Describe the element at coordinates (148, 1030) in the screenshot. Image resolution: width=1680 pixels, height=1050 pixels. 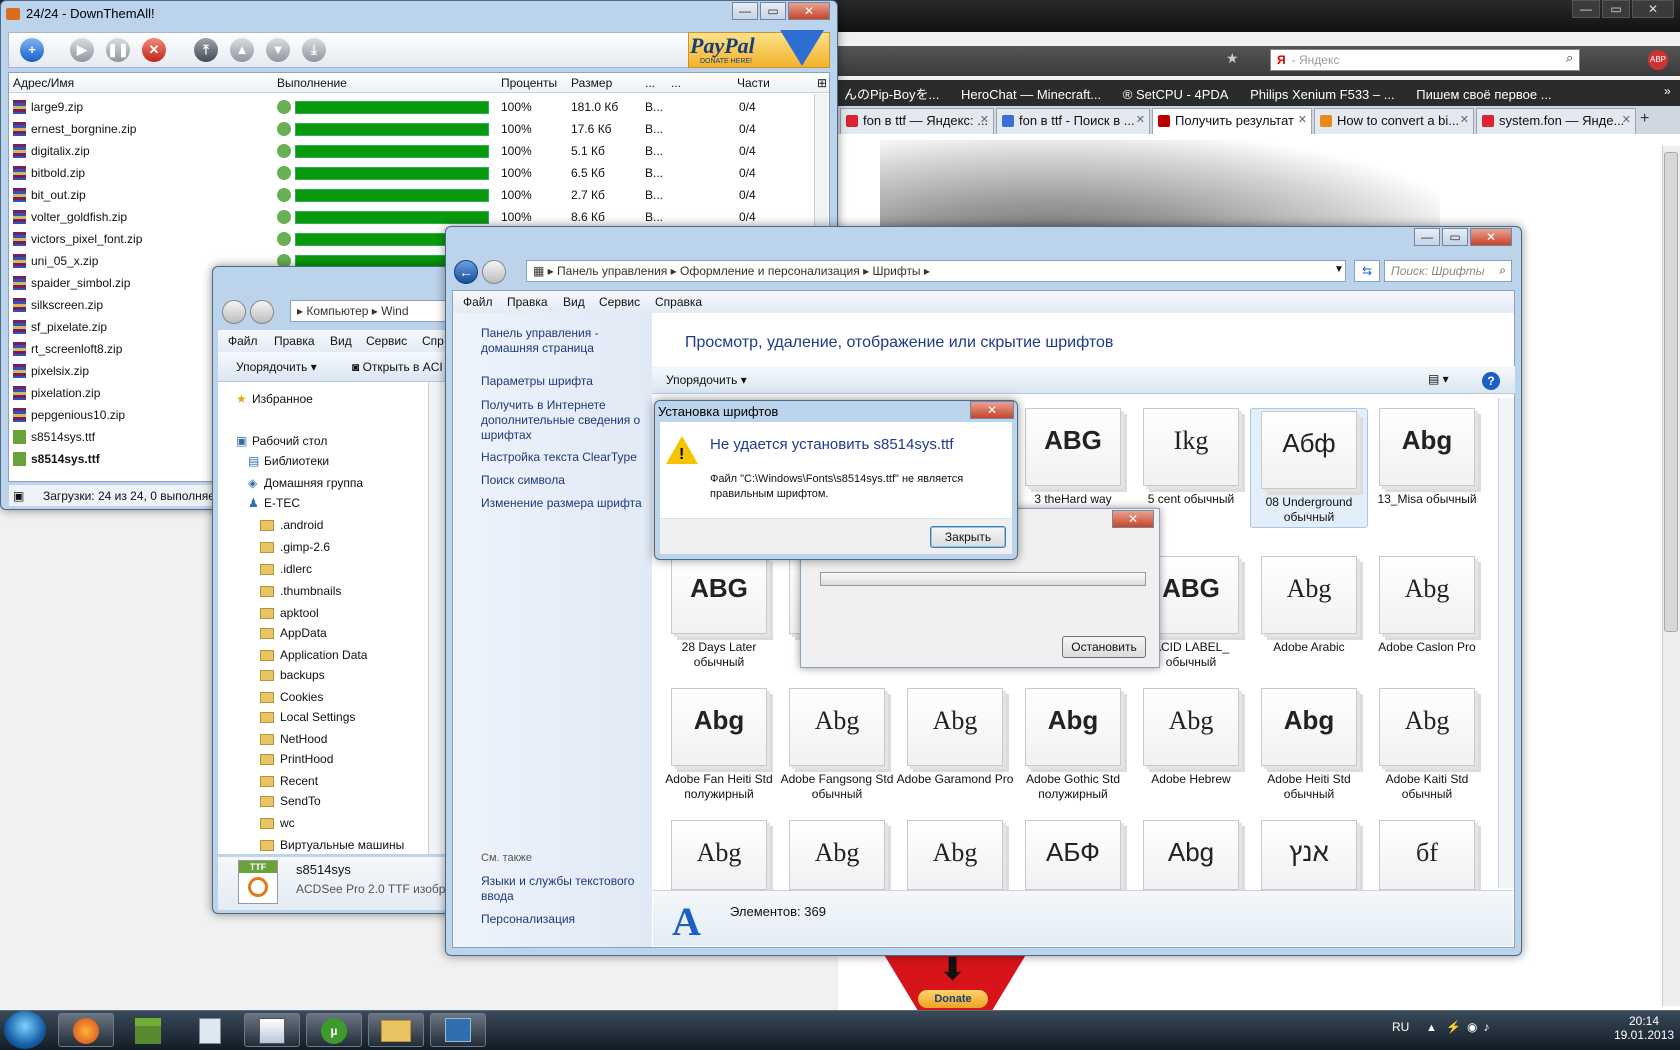
I see `taskbar-minecraft` at that location.